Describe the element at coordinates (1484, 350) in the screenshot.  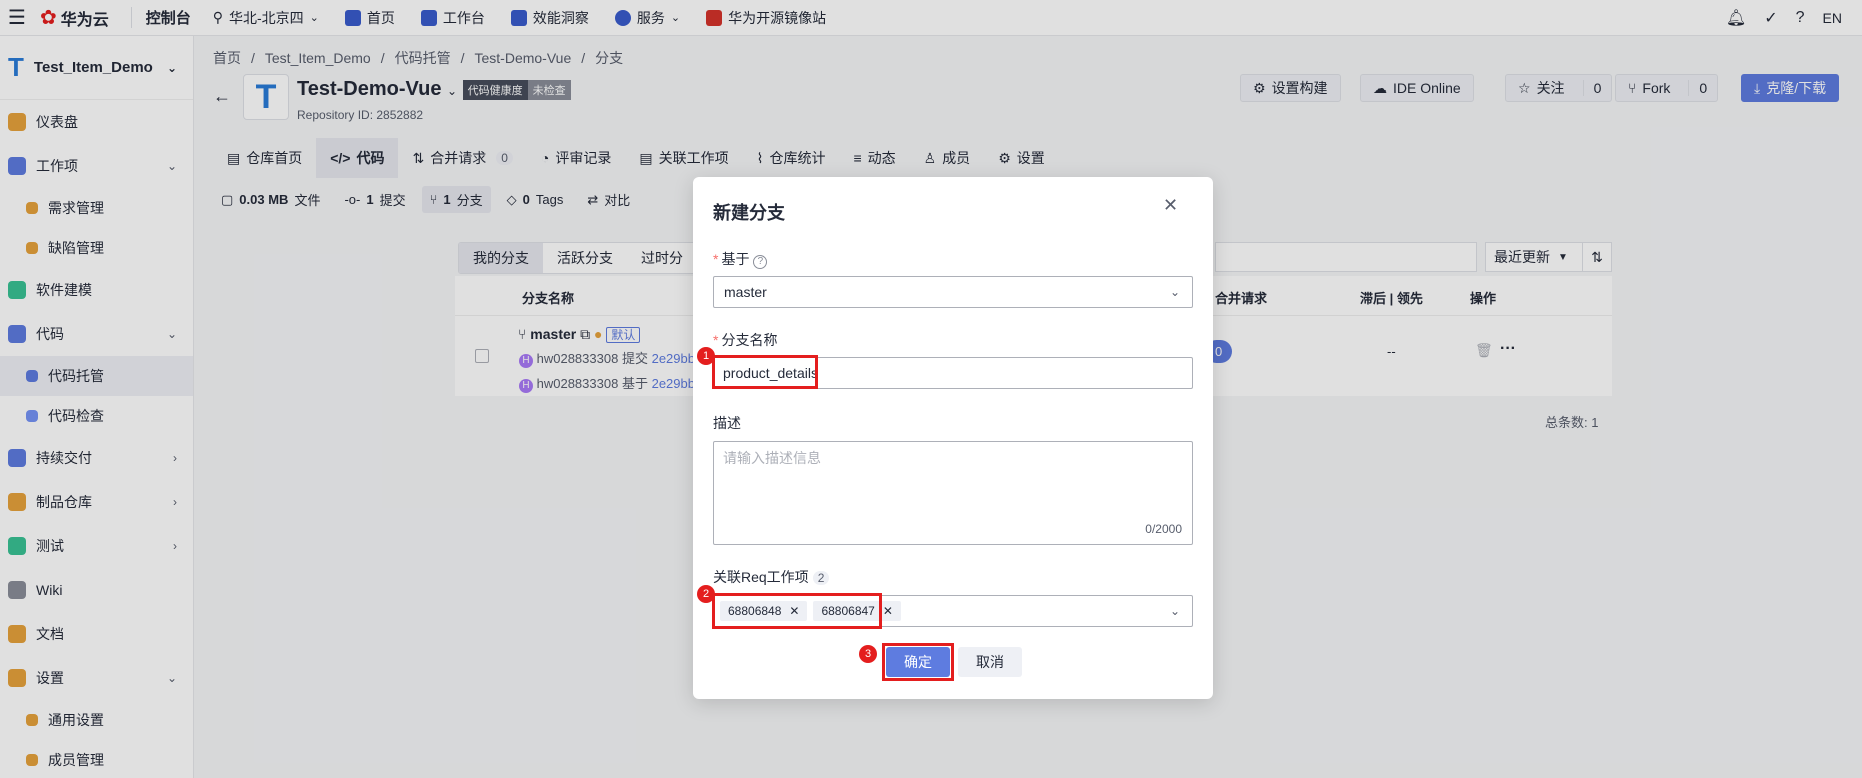
I see `delete-icon: 🗑︎` at that location.